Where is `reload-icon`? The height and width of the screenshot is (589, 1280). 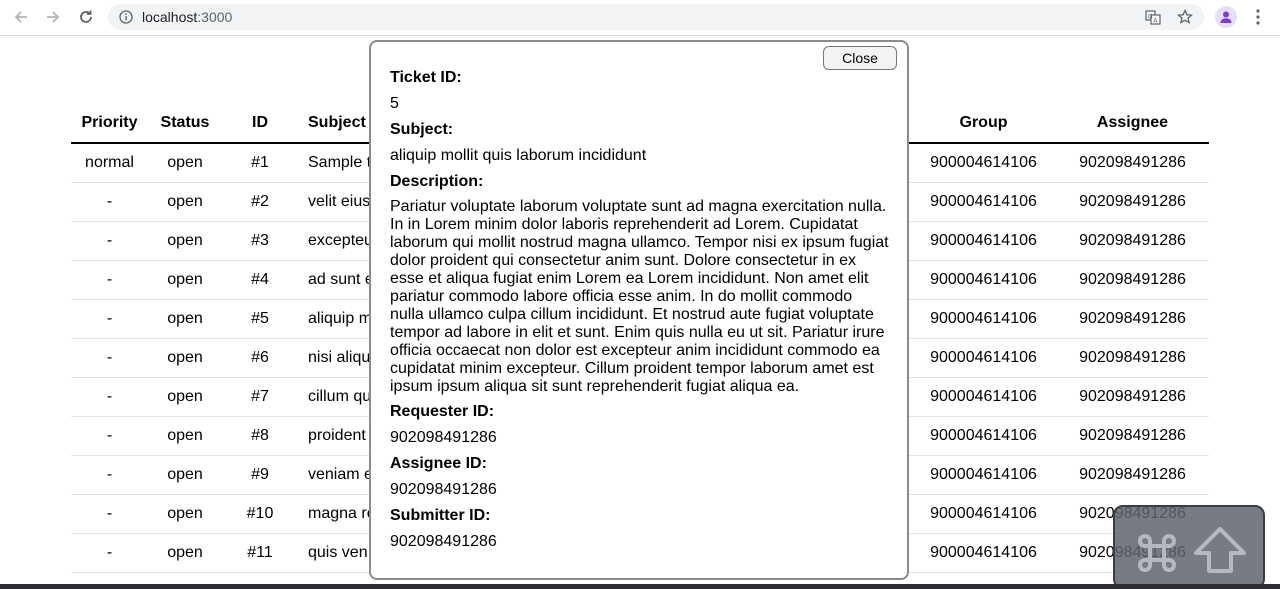 reload-icon is located at coordinates (86, 17).